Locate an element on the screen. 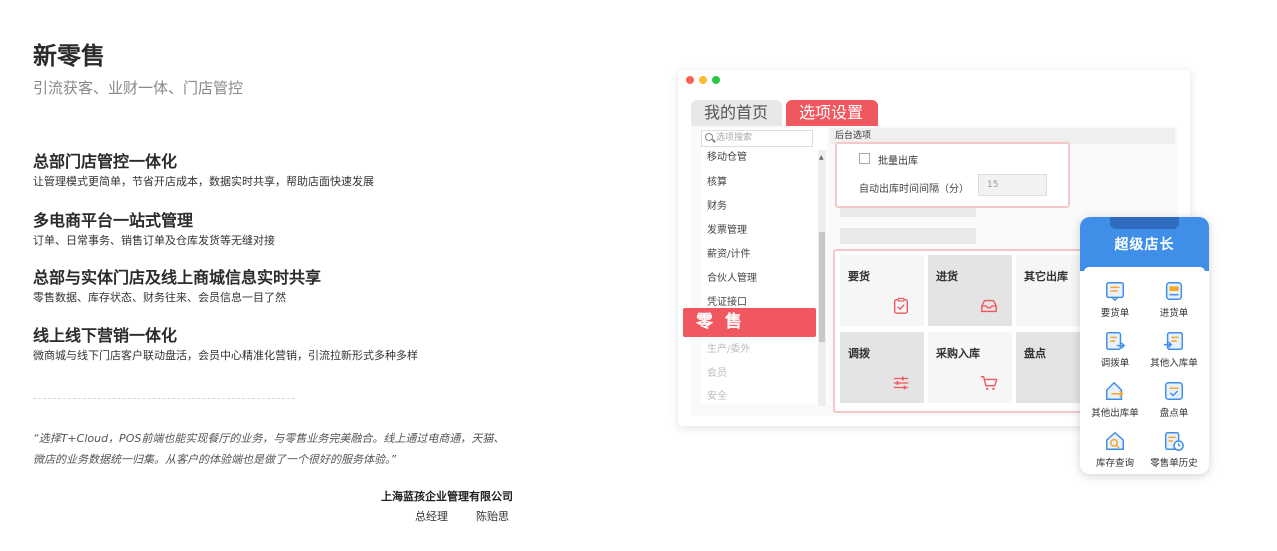 The width and height of the screenshot is (1277, 551). sidebar-item: 安全 is located at coordinates (717, 394).